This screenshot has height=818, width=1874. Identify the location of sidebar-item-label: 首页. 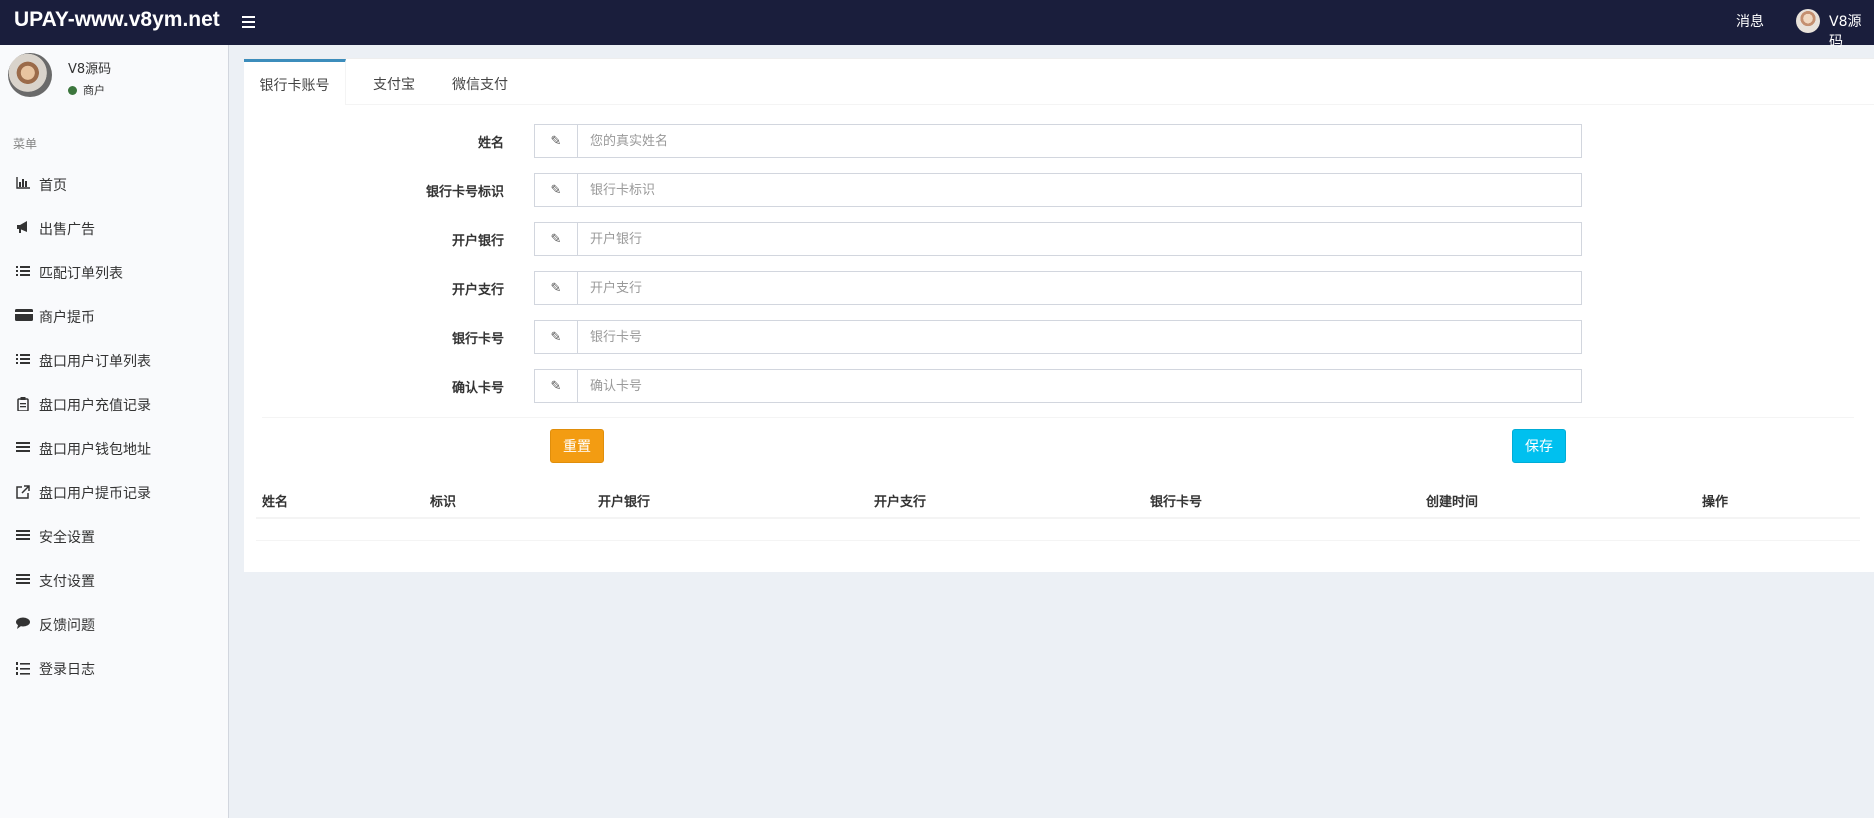
(53, 186).